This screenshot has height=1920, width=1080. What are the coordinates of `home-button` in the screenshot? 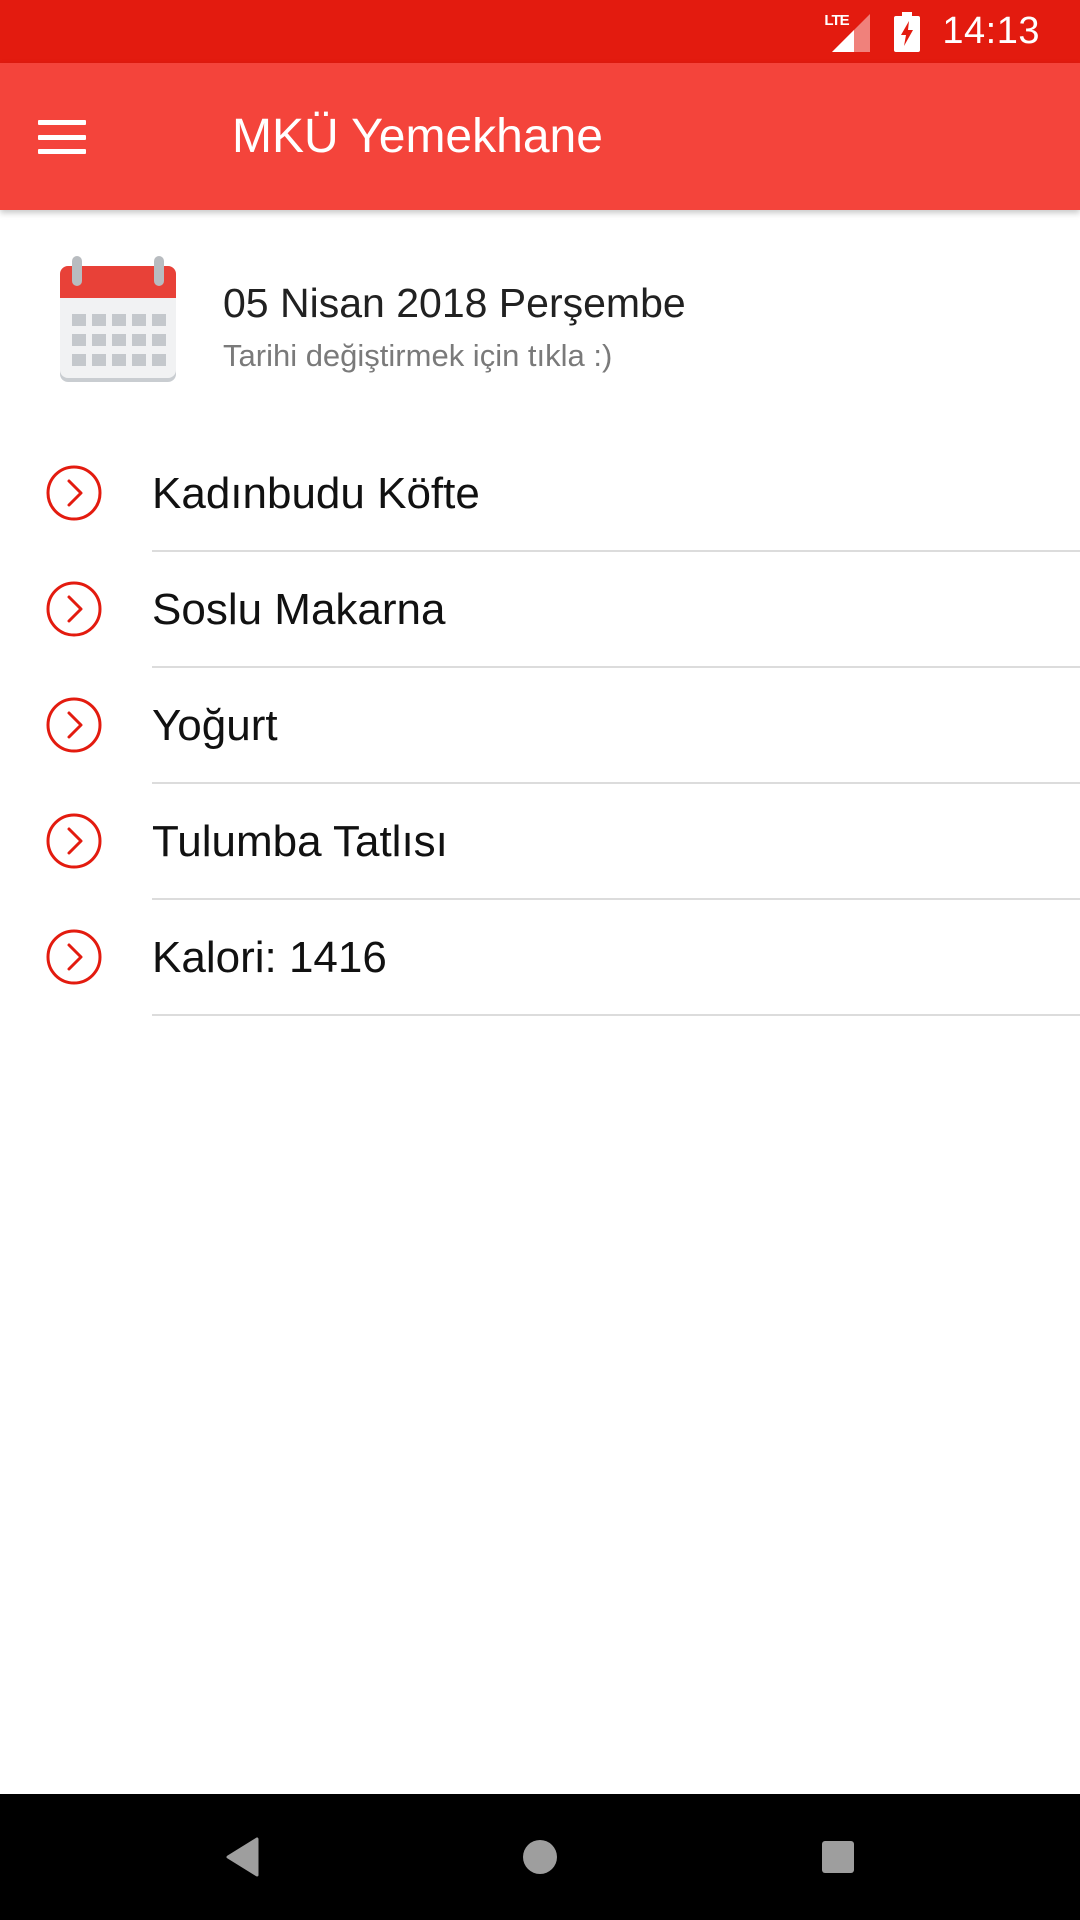 It's located at (540, 1857).